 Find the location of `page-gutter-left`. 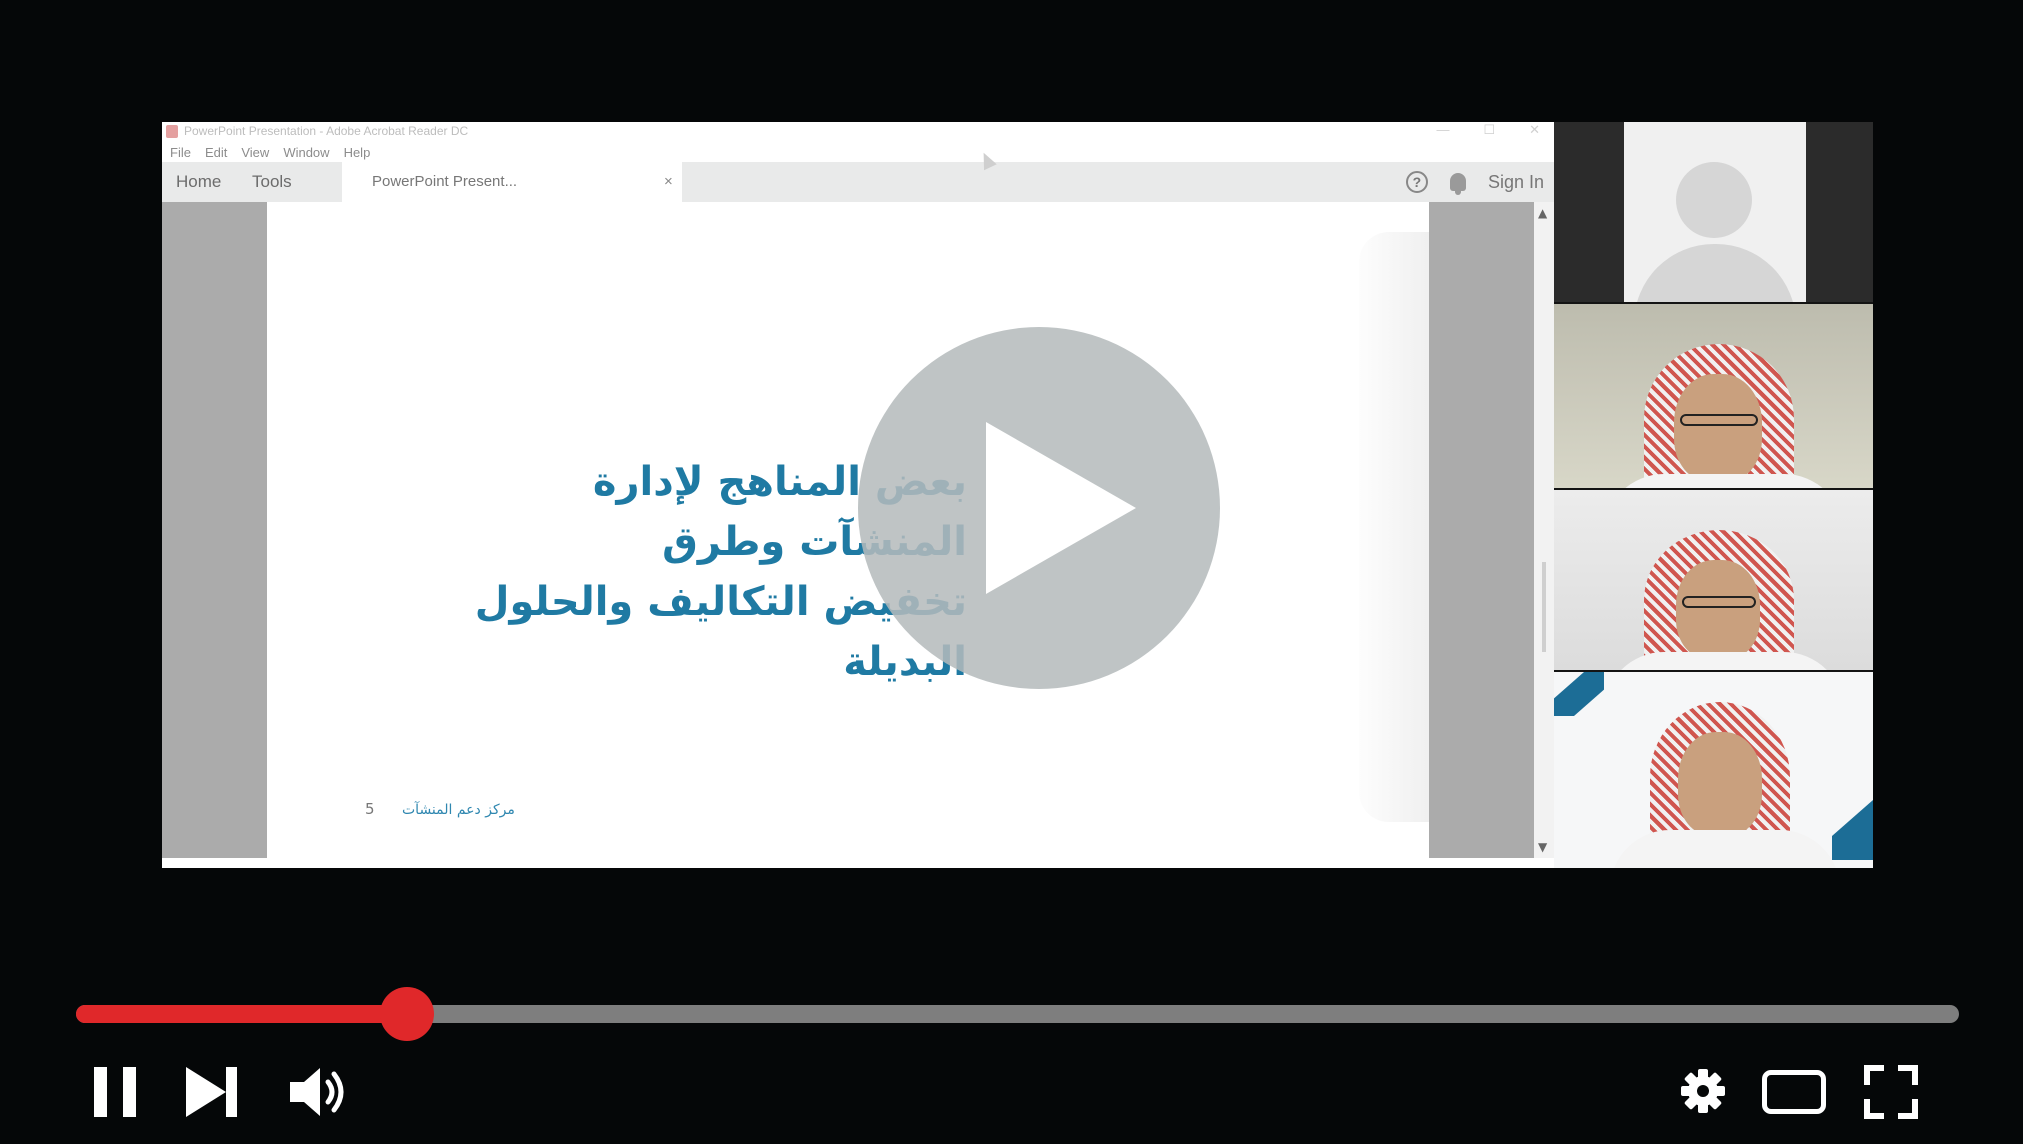

page-gutter-left is located at coordinates (214, 530).